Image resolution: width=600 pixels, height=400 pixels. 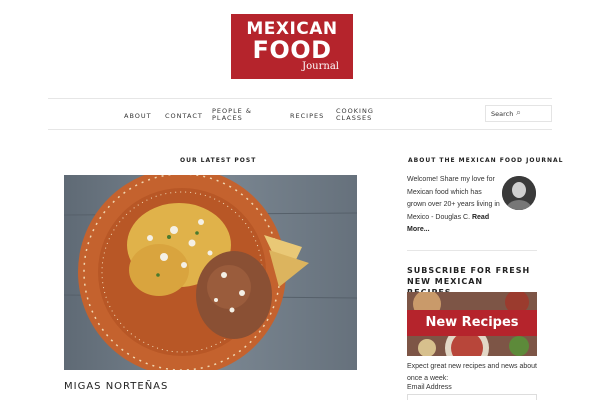 I want to click on nav-item-label: CLASSES, so click(x=354, y=118).